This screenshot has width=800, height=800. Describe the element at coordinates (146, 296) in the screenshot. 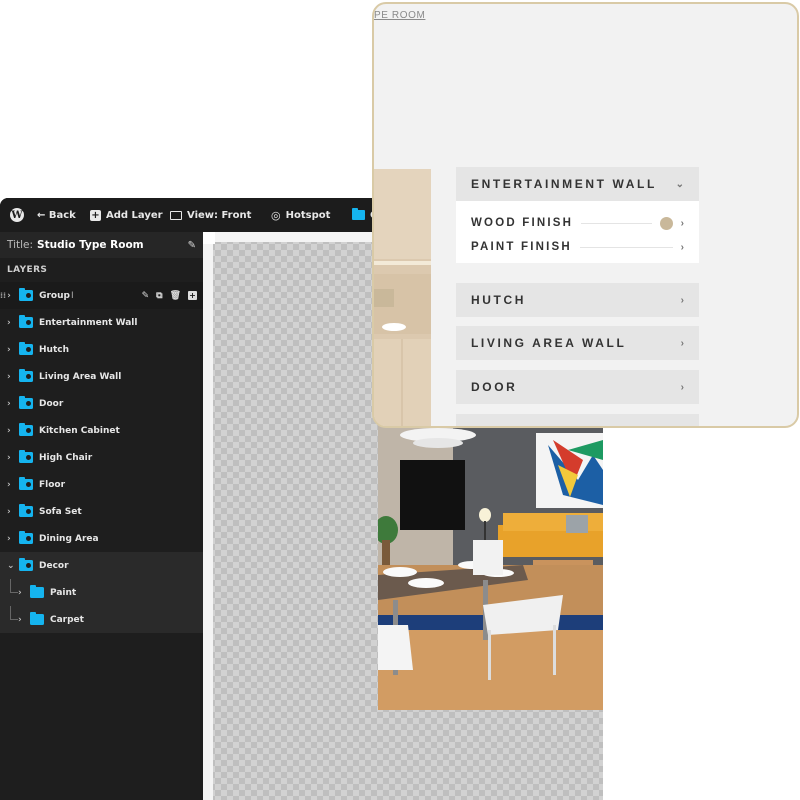

I see `edit-icon: ✎` at that location.